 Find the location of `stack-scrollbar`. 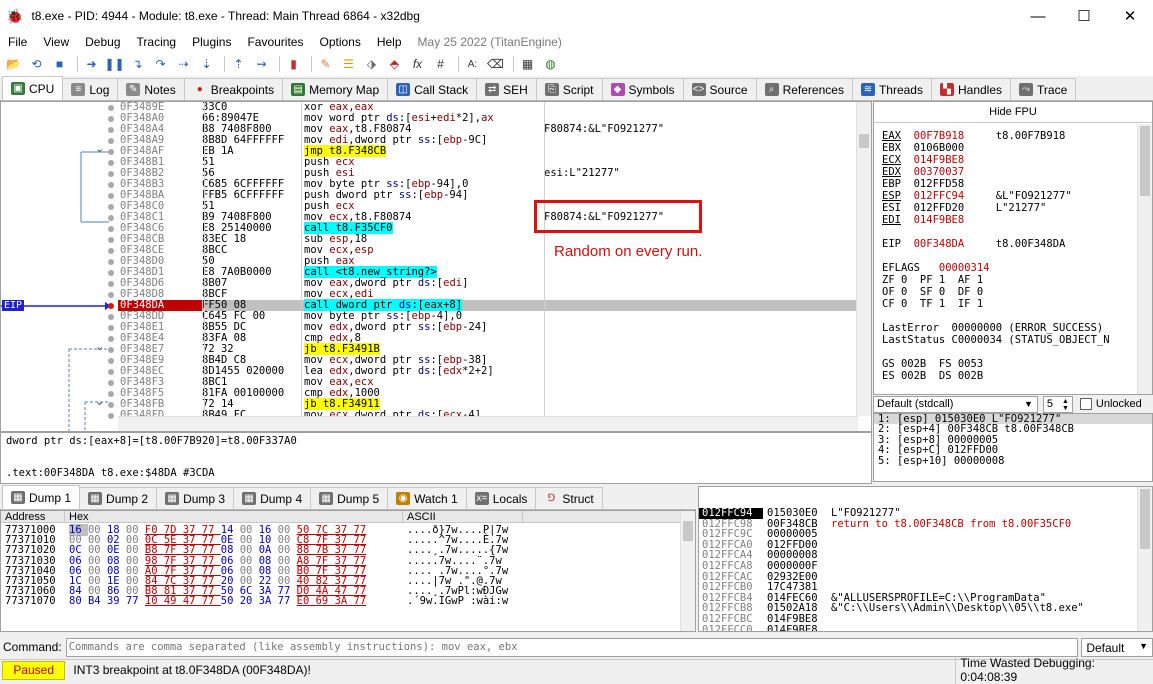

stack-scrollbar is located at coordinates (1144, 559).